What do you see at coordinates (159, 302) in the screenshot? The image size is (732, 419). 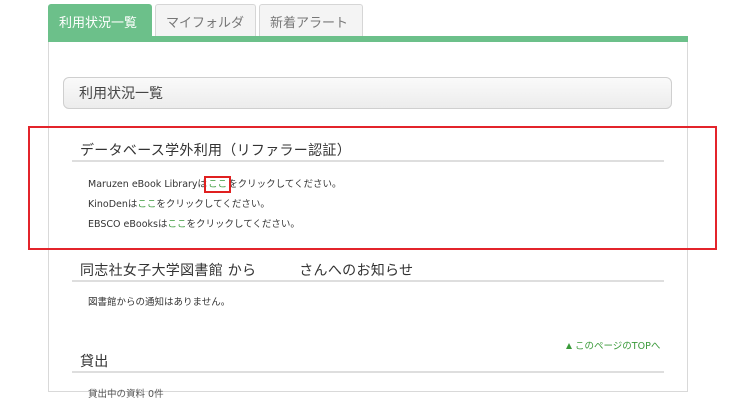 I see `notice-body: 図書館からの通知はありません。` at bounding box center [159, 302].